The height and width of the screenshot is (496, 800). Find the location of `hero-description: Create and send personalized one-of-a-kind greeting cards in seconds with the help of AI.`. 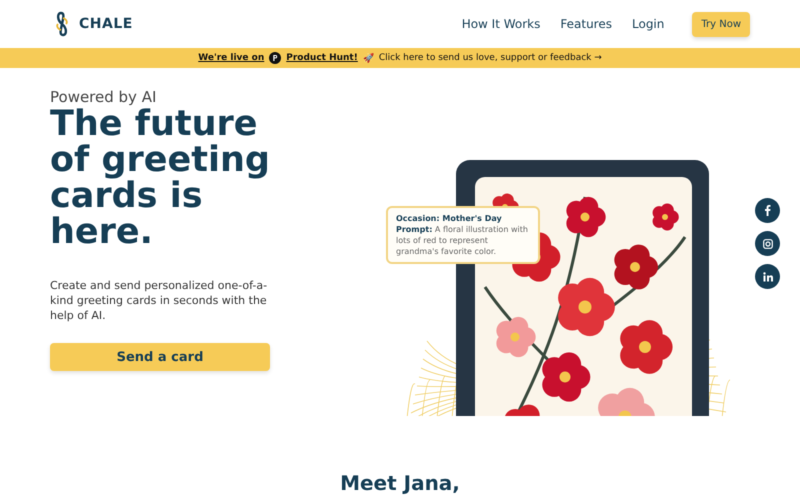

hero-description: Create and send personalized one-of-a-kind greeting cards in seconds with the help of AI. is located at coordinates (159, 300).